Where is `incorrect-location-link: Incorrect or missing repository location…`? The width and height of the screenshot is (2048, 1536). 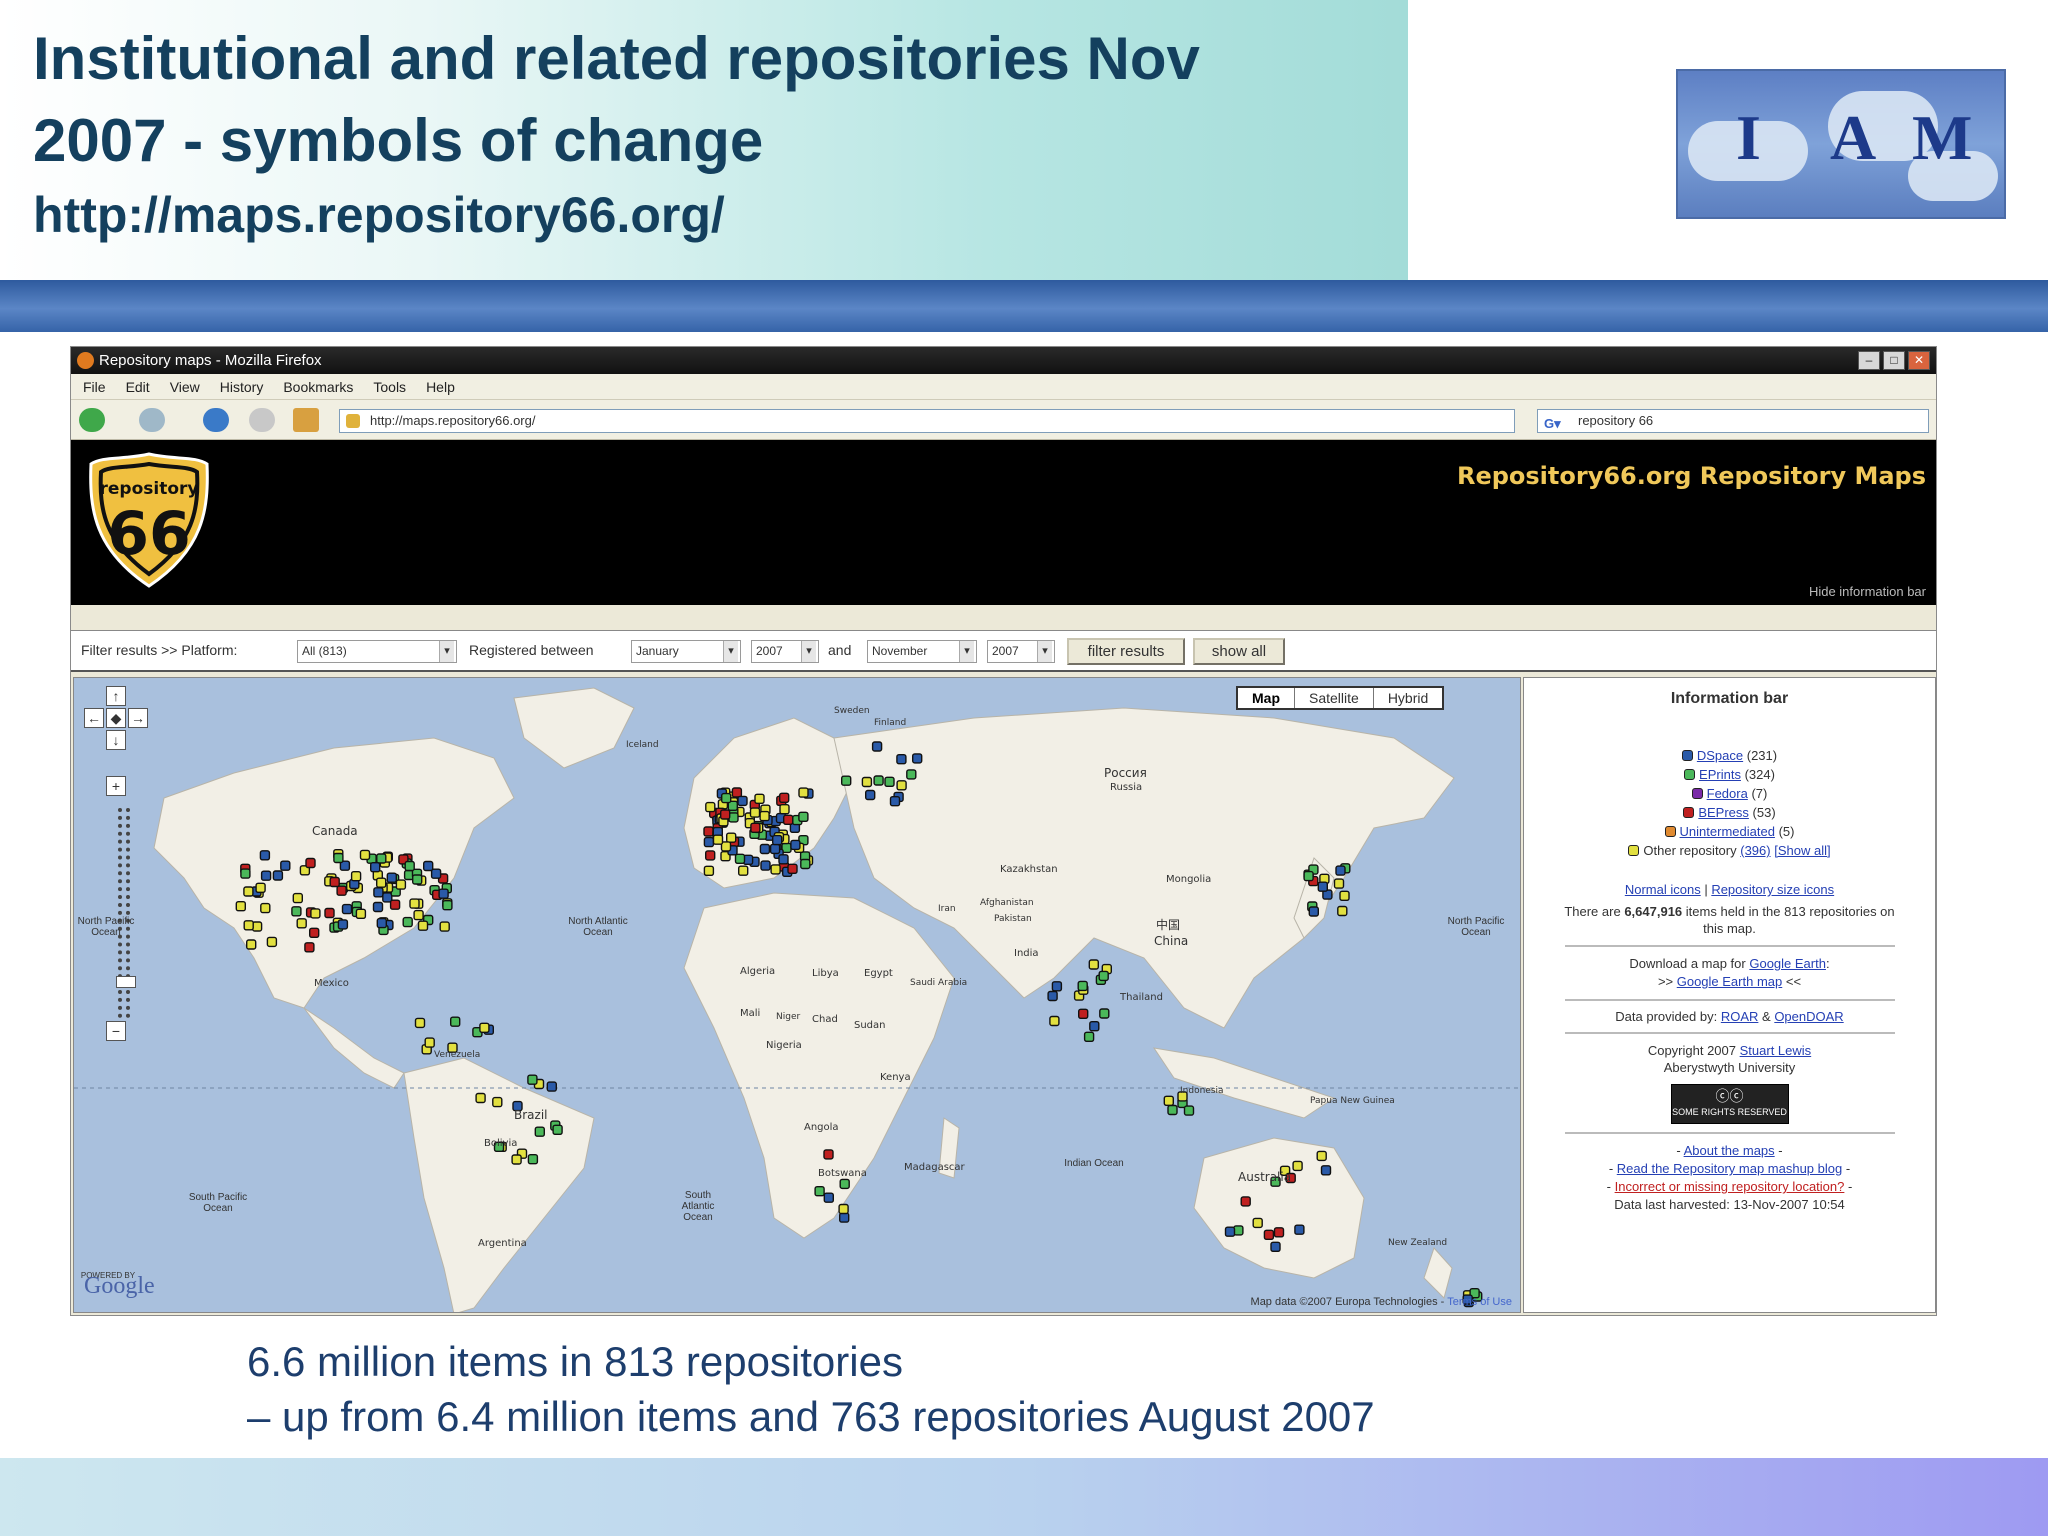
incorrect-location-link: Incorrect or missing repository location… is located at coordinates (1730, 1186).